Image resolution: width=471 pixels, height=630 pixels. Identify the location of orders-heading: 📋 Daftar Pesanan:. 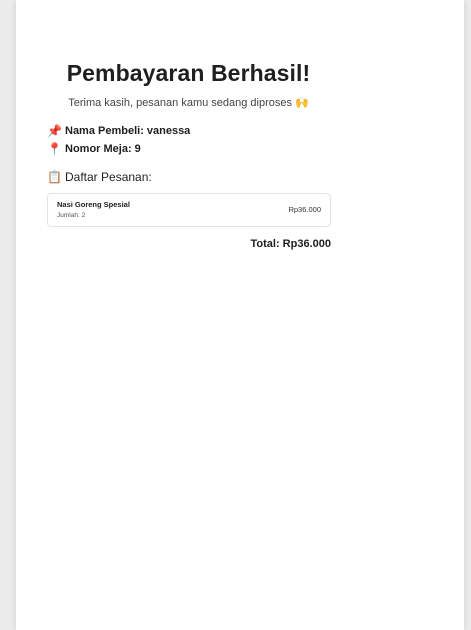
(99, 177).